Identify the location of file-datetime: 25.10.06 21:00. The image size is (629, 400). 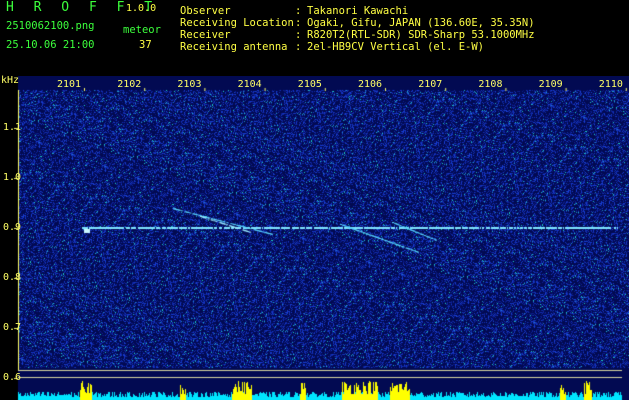
(50, 45).